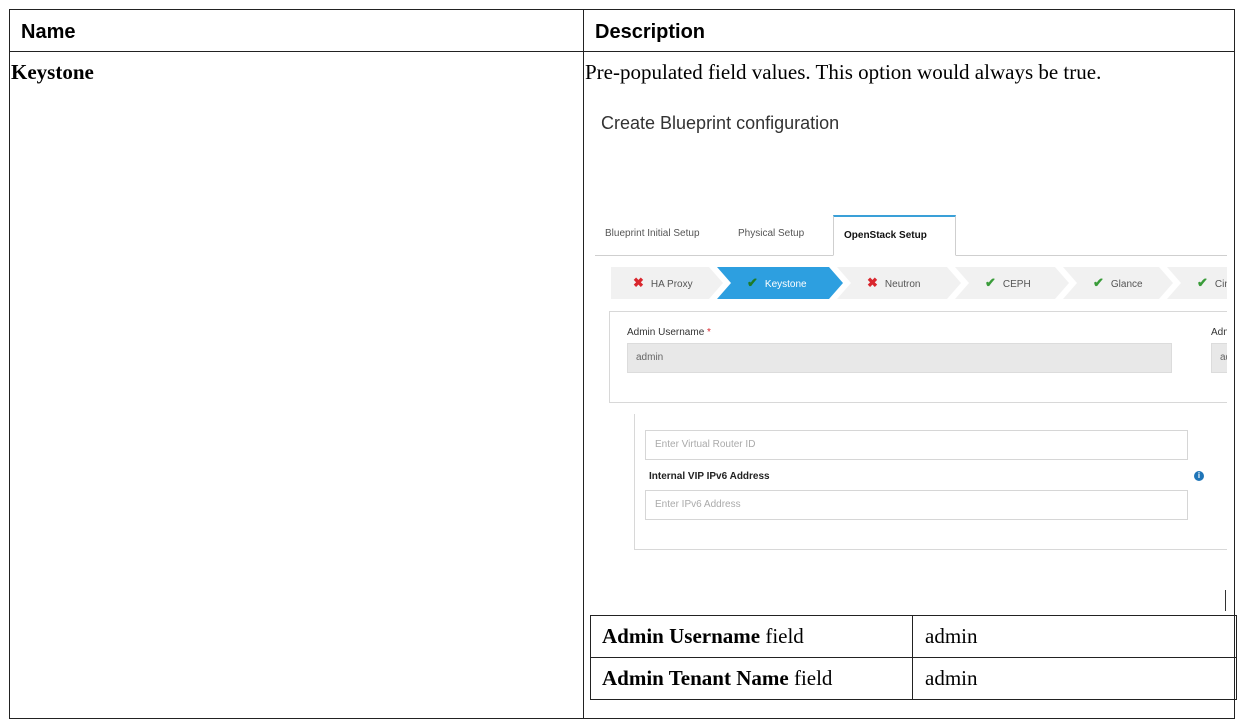 This screenshot has width=1244, height=727. I want to click on ipv6-input: Enter IPv6 Address, so click(916, 505).